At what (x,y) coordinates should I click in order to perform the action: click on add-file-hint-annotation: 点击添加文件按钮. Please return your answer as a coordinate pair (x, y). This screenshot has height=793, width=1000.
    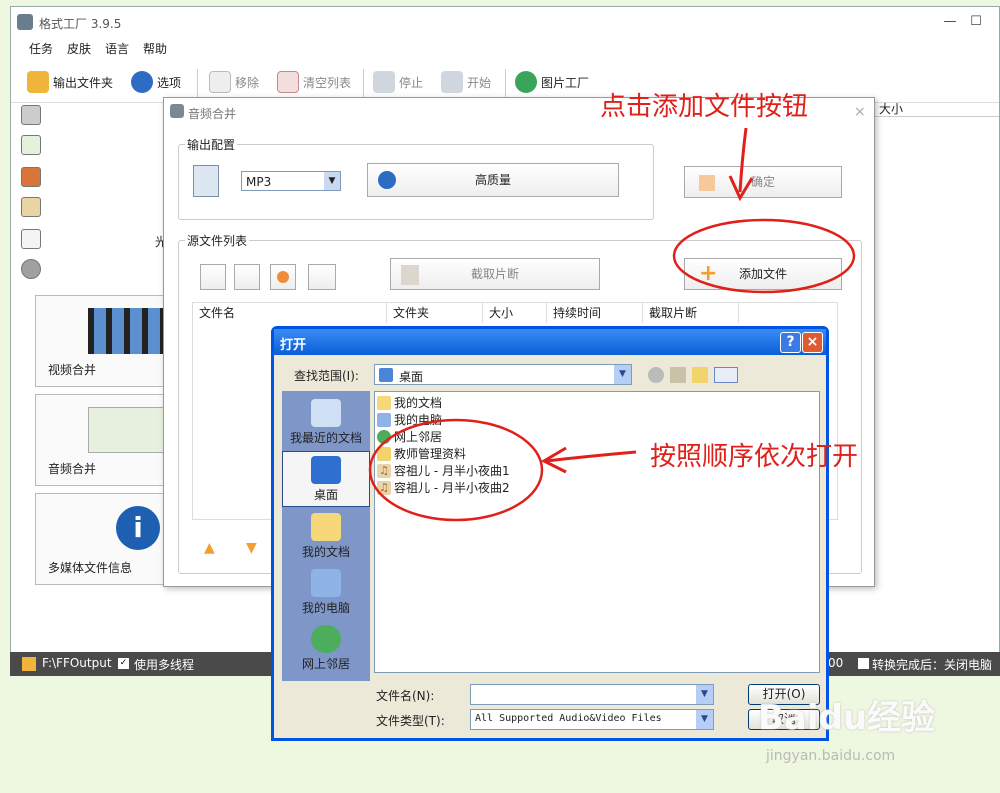
    Looking at the image, I should click on (704, 107).